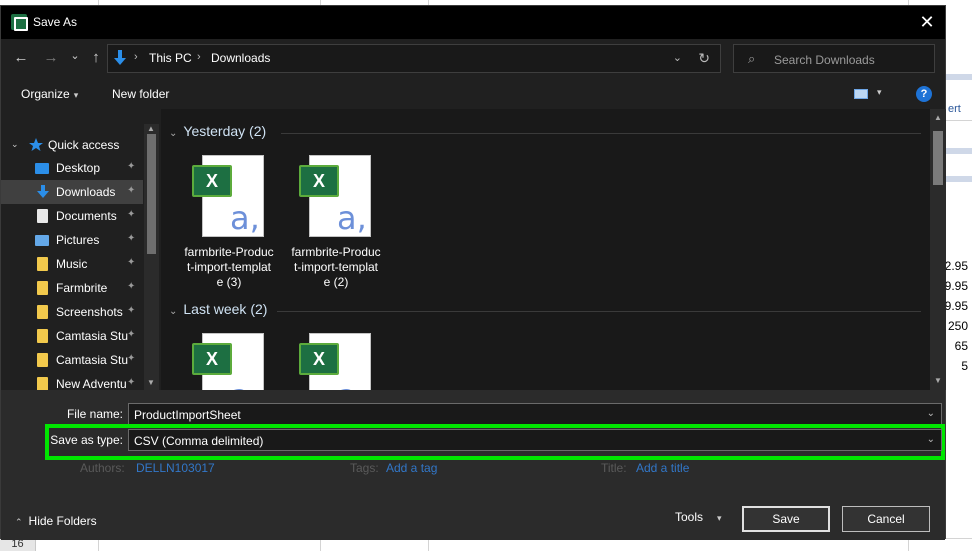  I want to click on forward-icon: →, so click(51, 58).